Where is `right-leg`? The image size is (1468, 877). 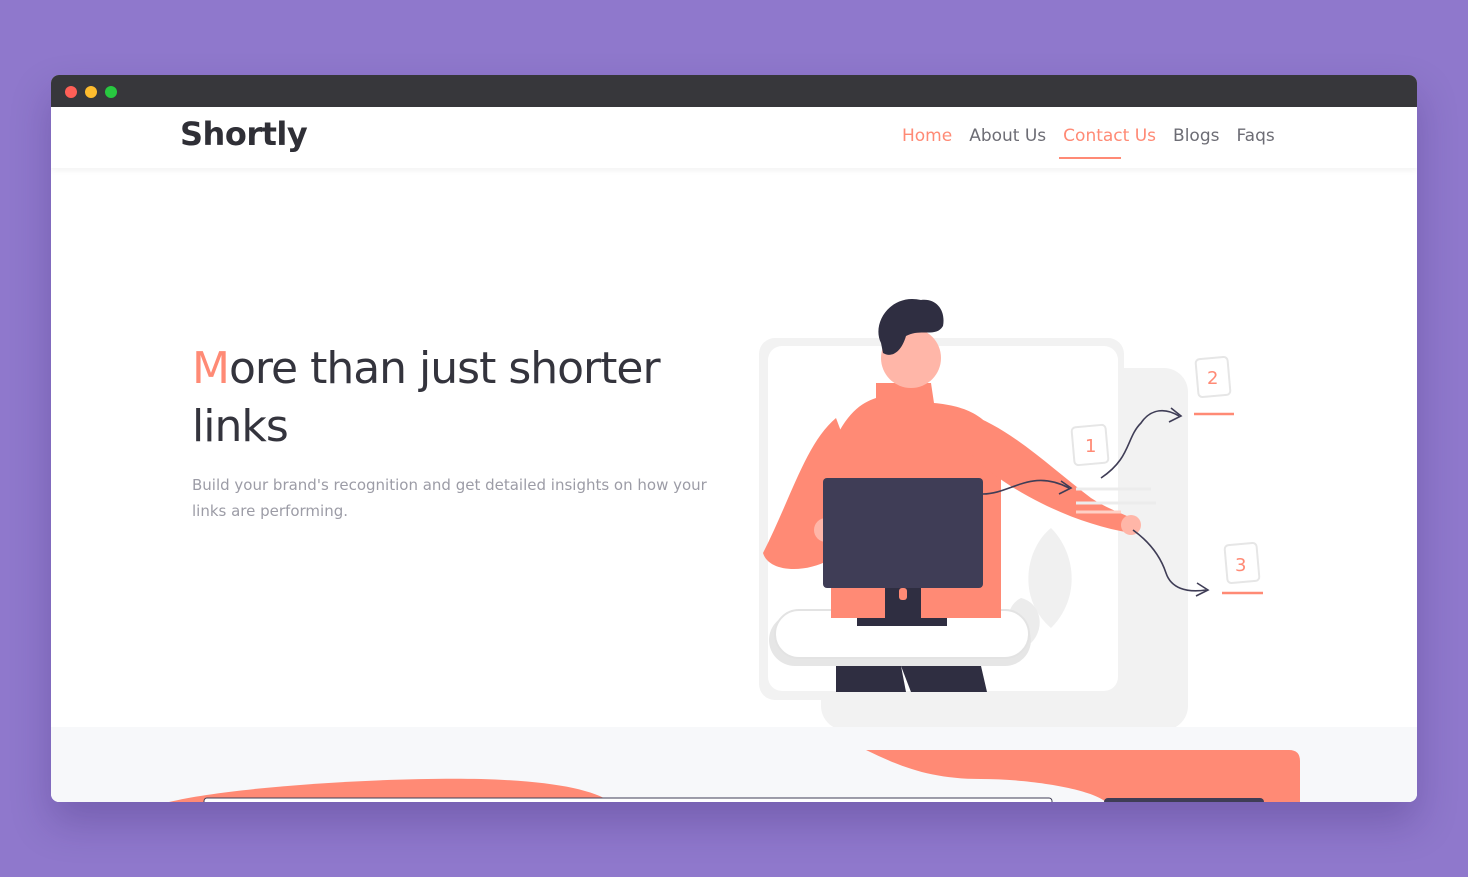
right-leg is located at coordinates (944, 679).